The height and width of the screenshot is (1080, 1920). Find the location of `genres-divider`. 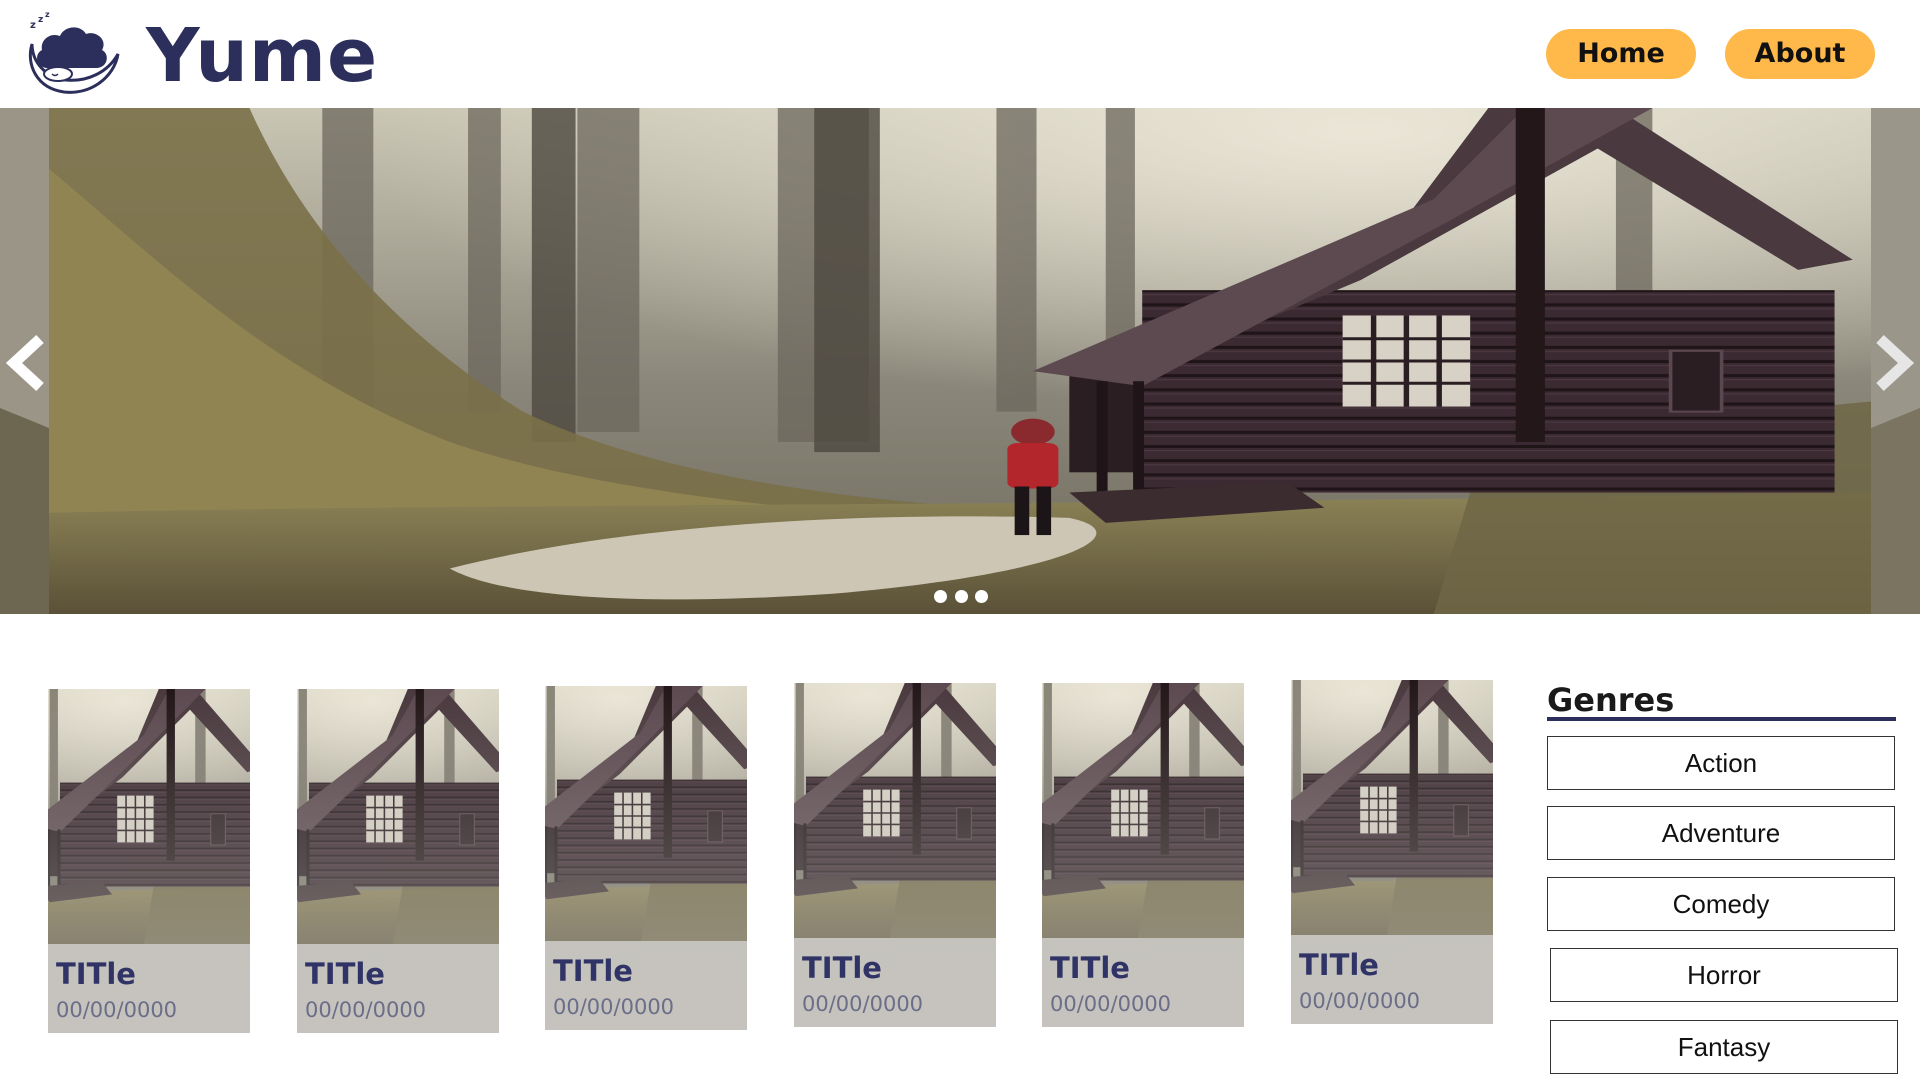

genres-divider is located at coordinates (1721, 719).